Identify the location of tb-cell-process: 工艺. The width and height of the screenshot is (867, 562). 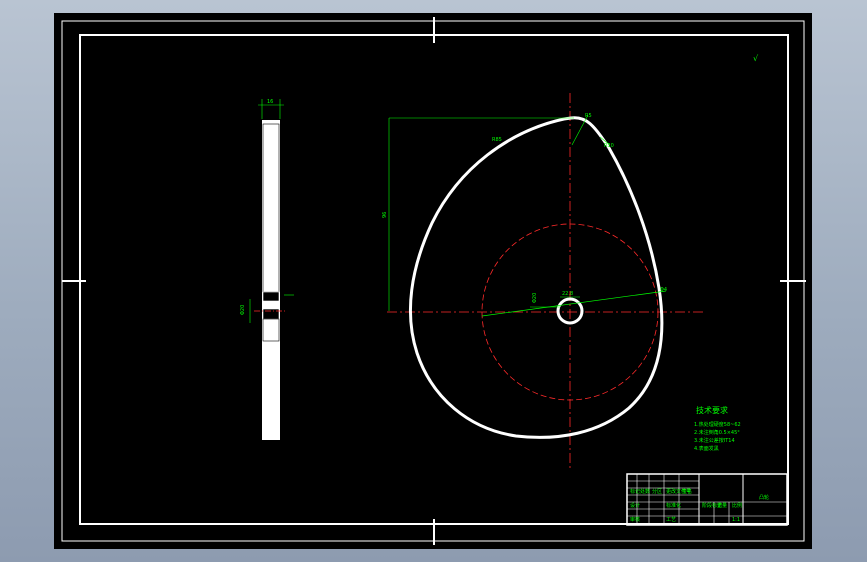
(671, 520).